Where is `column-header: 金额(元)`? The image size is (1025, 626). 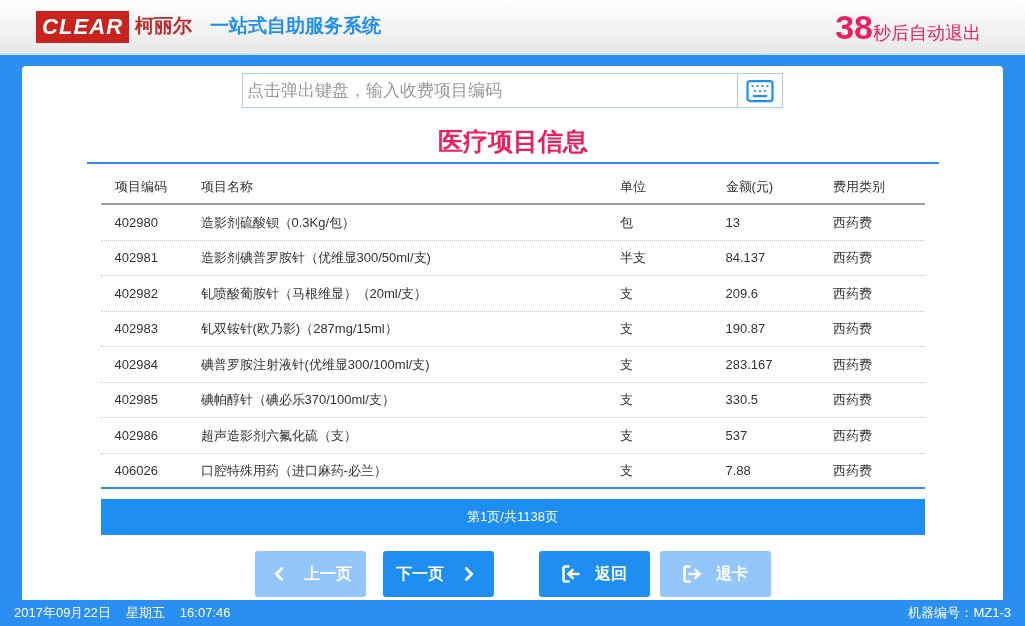 column-header: 金额(元) is located at coordinates (749, 186).